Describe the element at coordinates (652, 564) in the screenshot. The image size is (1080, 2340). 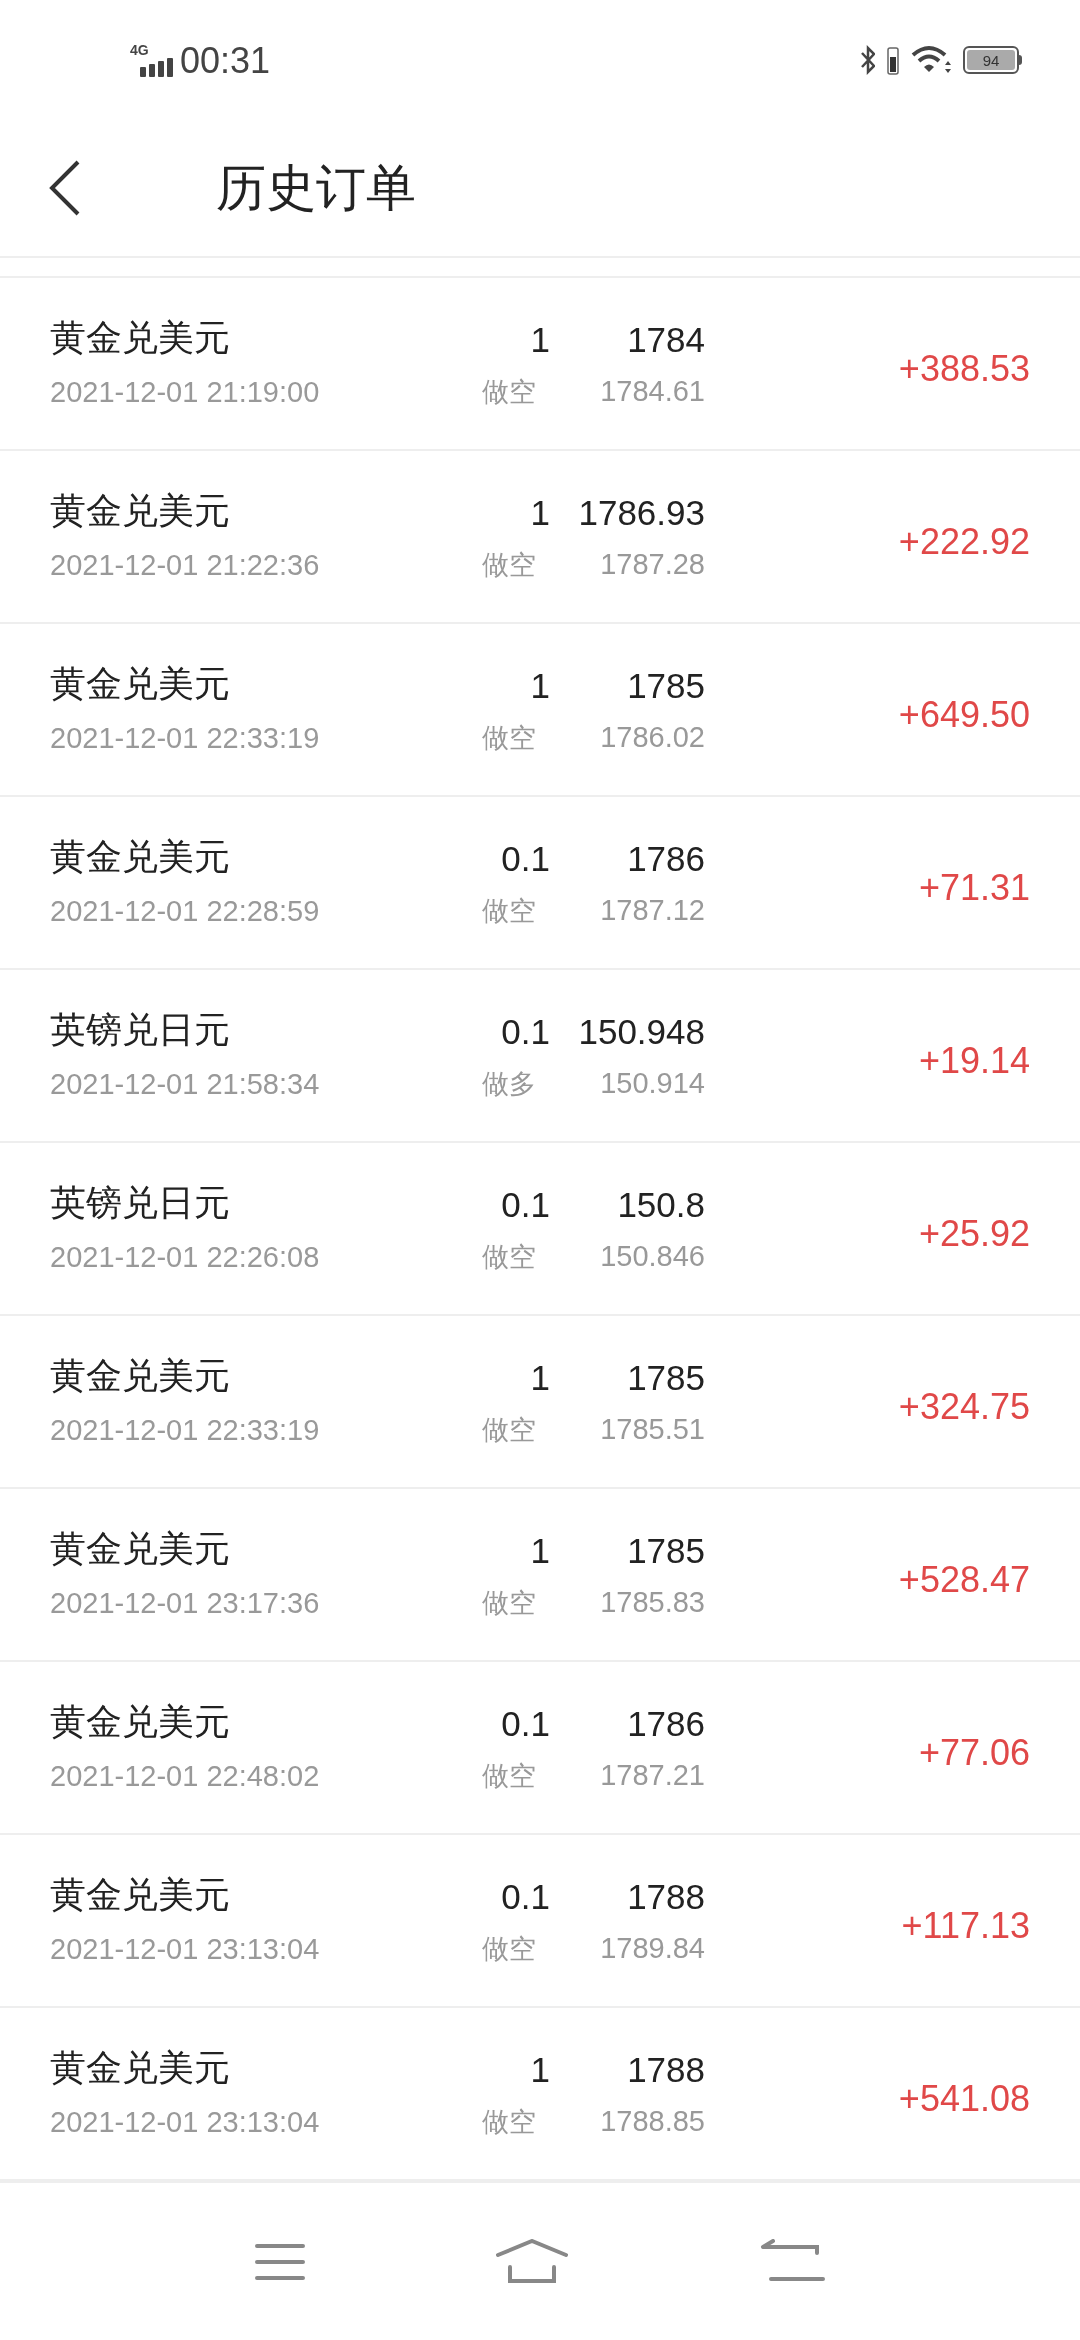
I see `close-price: 1787.28` at that location.